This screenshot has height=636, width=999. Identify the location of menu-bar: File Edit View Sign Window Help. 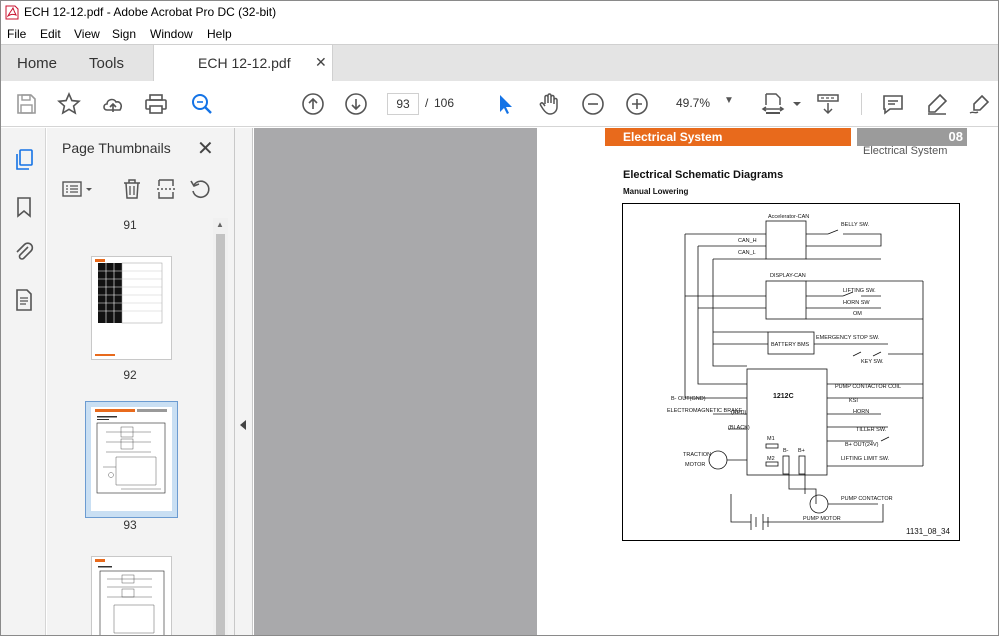
(499, 34).